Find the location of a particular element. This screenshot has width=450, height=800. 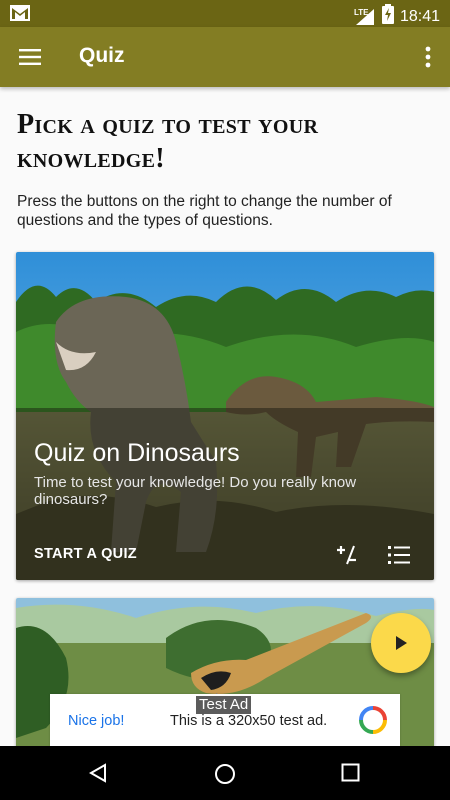

network-type: LTE is located at coordinates (361, 12).